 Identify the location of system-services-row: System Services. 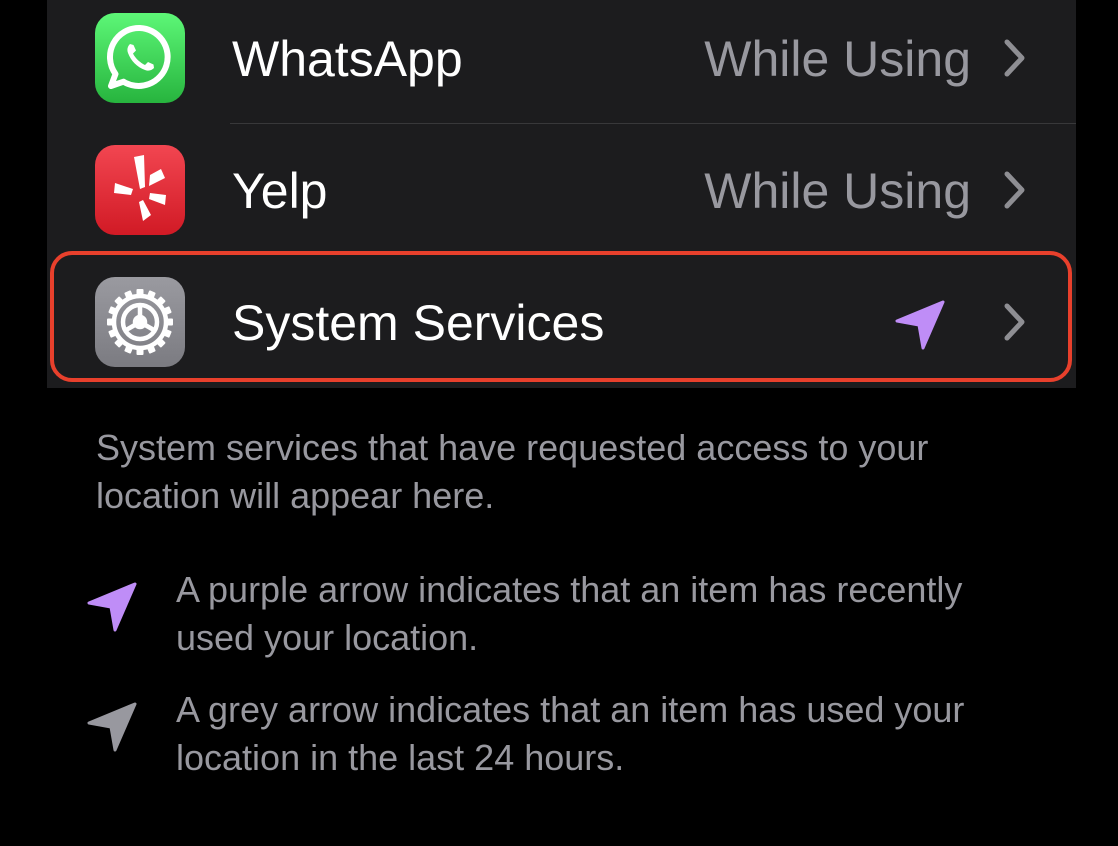
(561, 322).